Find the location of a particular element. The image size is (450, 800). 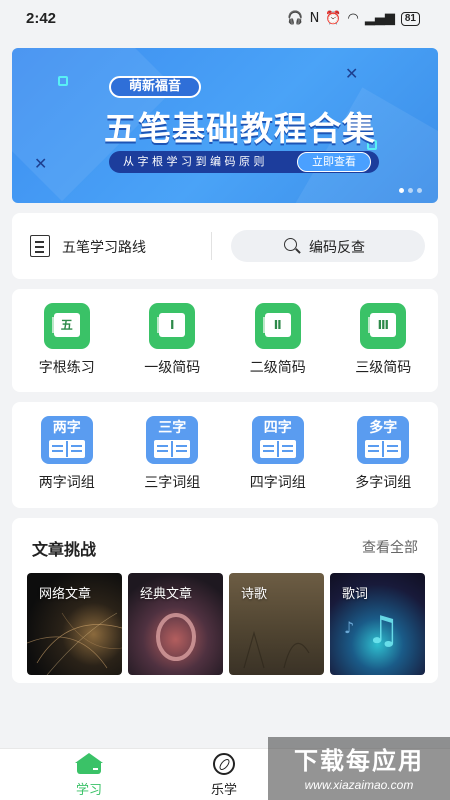

phrase-item: 两字 两字词组 is located at coordinates (67, 454).